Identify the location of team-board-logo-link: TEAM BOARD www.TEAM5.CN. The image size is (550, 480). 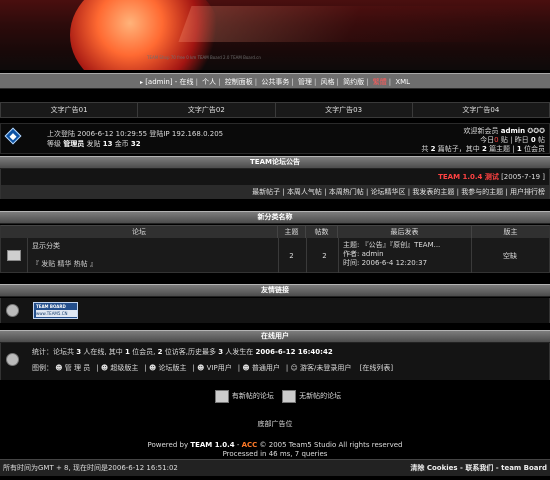
(55, 310).